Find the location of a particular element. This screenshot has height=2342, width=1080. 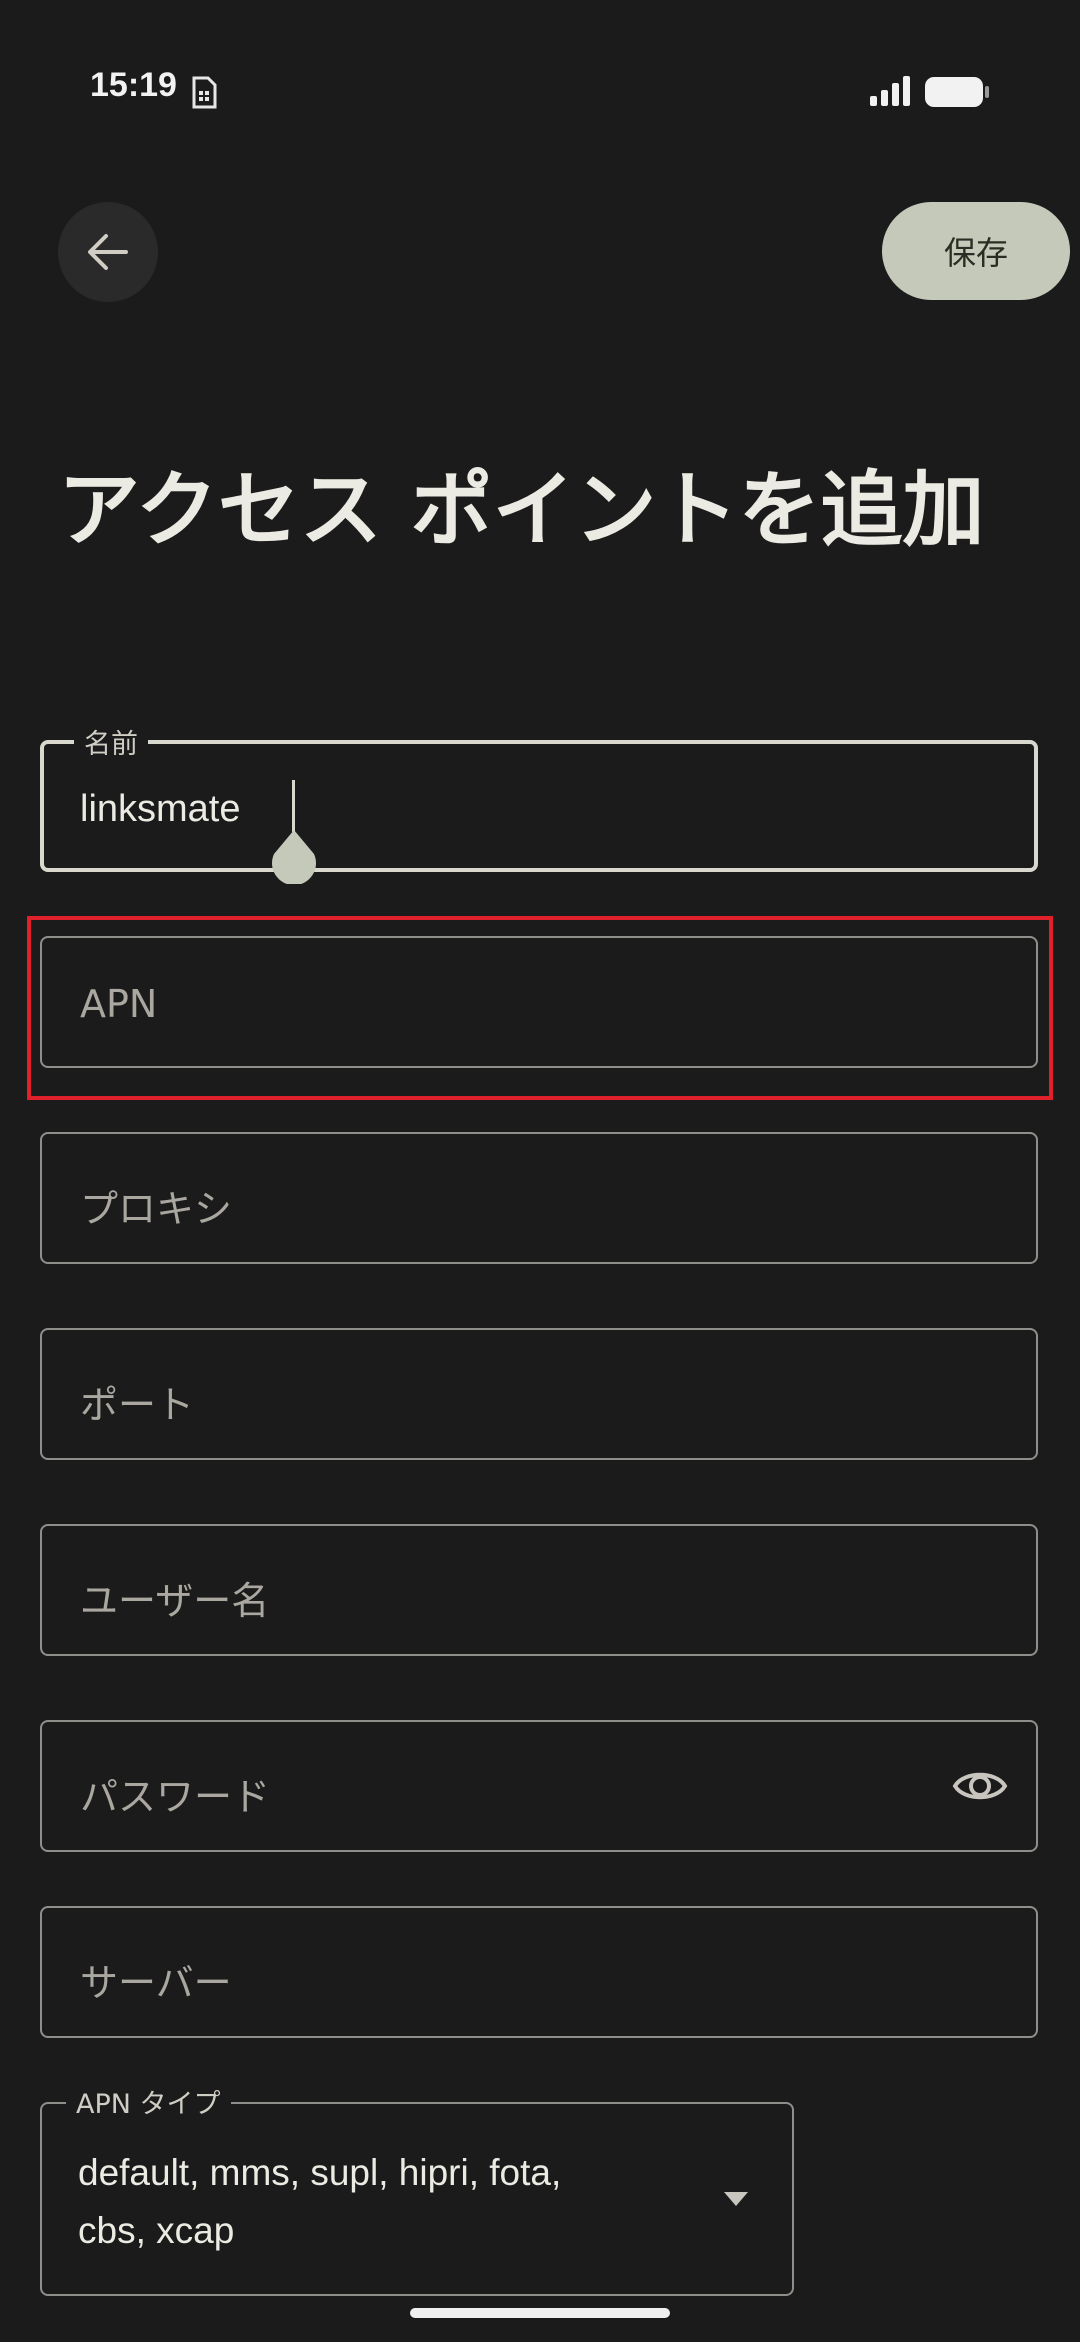

sim-card-icon is located at coordinates (204, 92).